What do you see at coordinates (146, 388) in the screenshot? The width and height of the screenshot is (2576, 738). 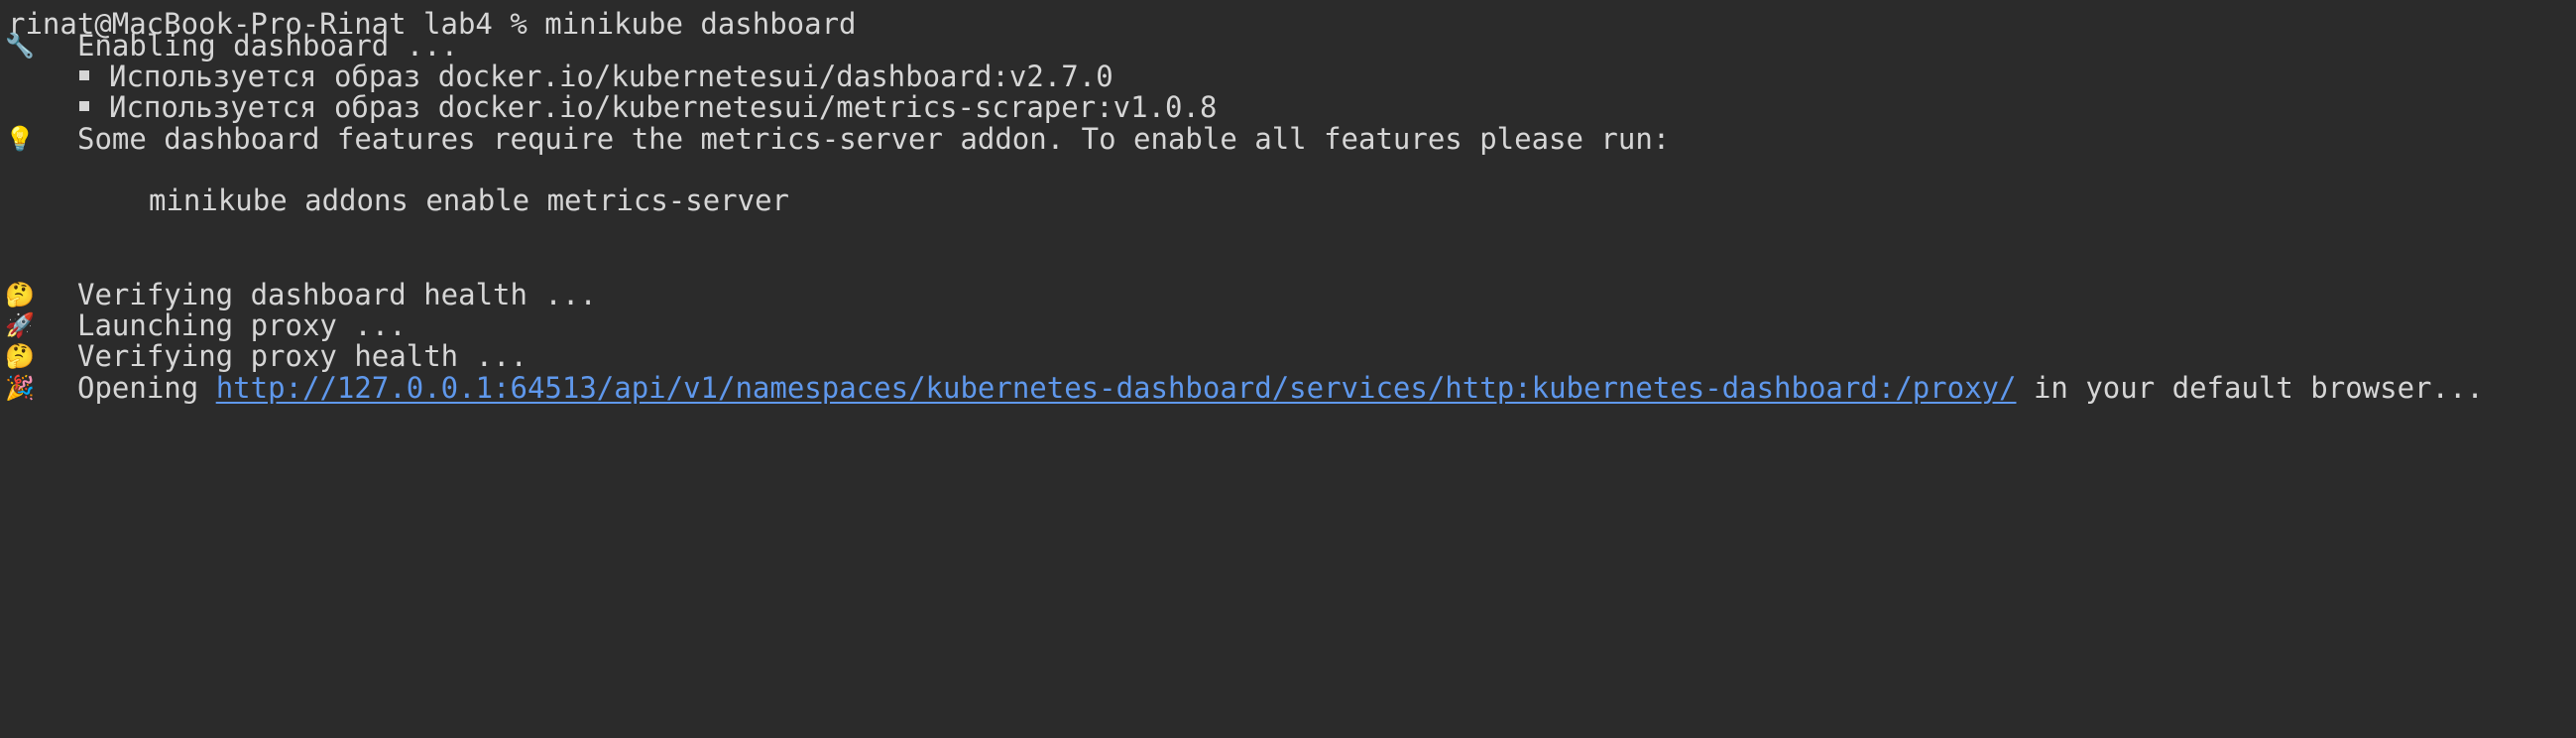 I see `opening-prefix: Opening` at bounding box center [146, 388].